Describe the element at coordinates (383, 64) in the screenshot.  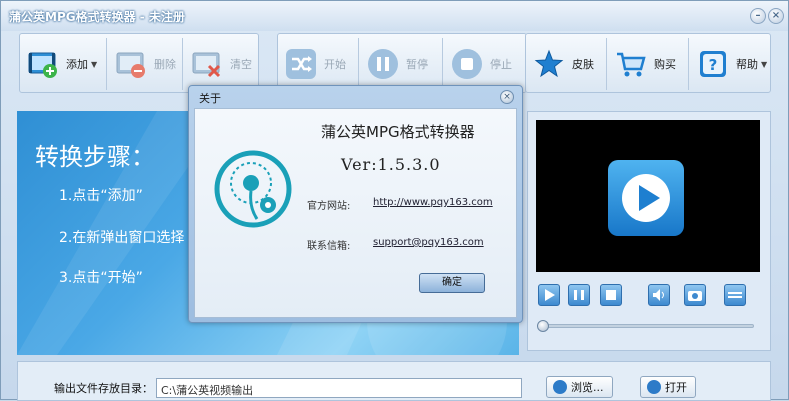
I see `pause-icon` at that location.